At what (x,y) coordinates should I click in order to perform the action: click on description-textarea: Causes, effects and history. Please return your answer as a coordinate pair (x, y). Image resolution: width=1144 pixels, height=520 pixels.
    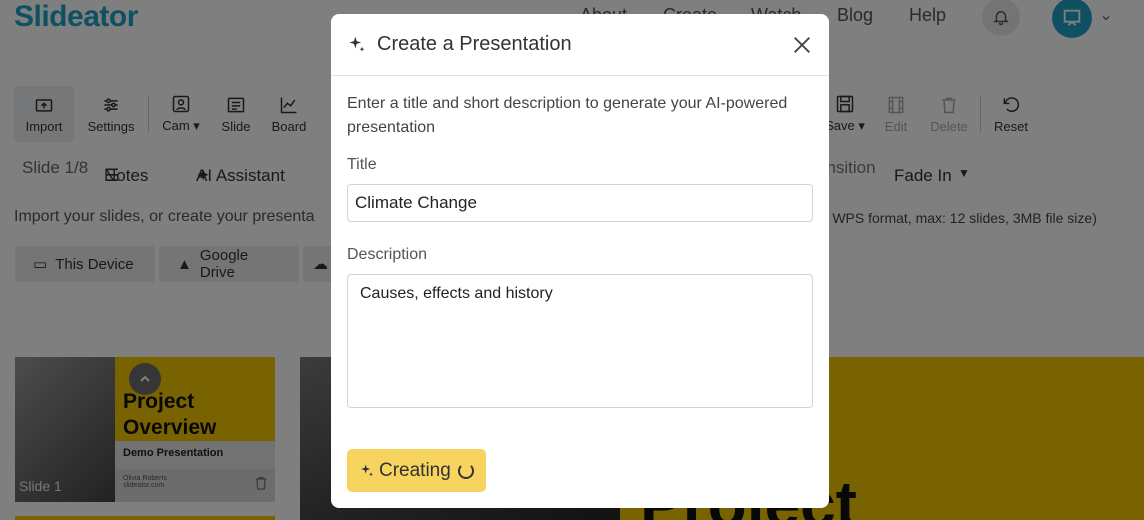
    Looking at the image, I should click on (580, 341).